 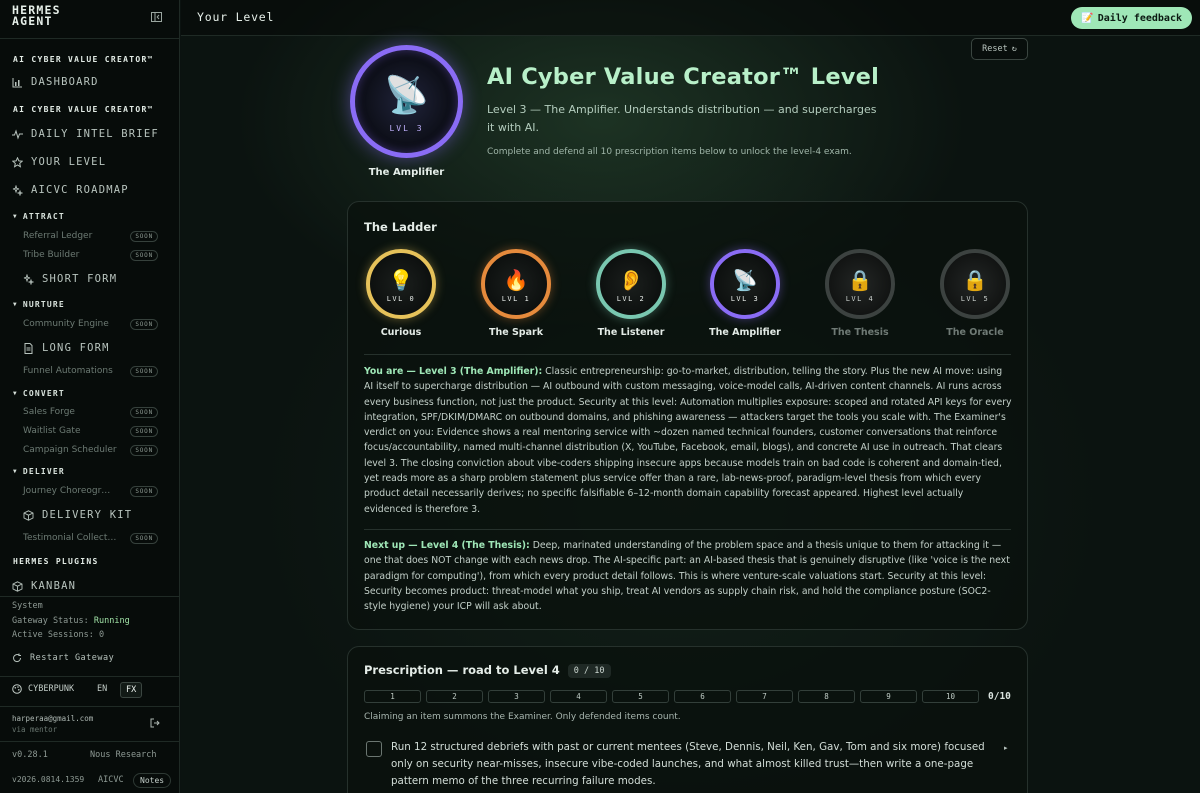 I want to click on nav-aicvc-roadmap: AICVC ROADMAP, so click(x=70, y=190).